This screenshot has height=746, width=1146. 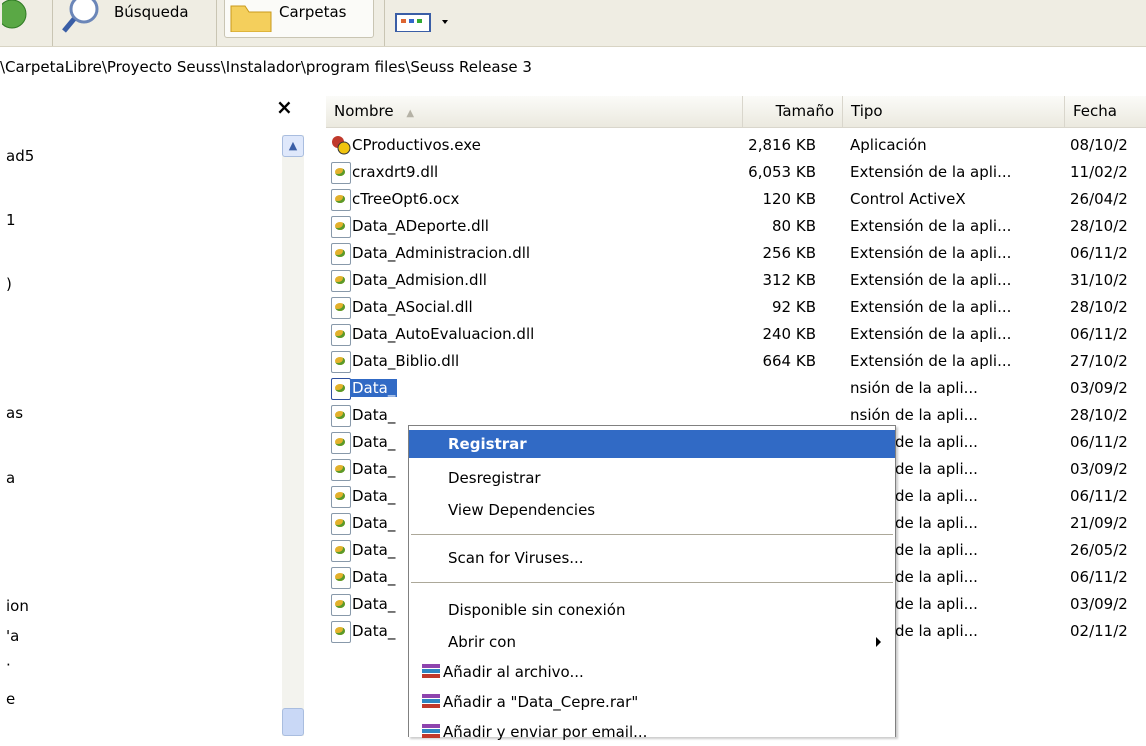 What do you see at coordinates (441, 253) in the screenshot?
I see `file-name: Data_Administracion.dll` at bounding box center [441, 253].